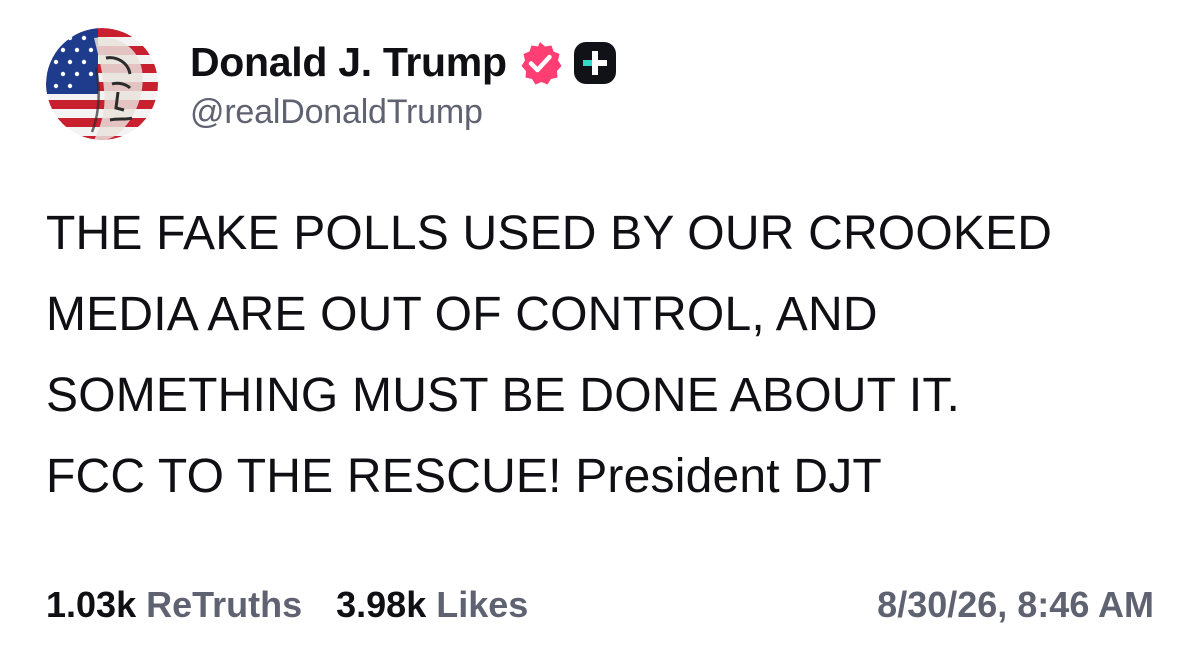 The image size is (1200, 665). I want to click on flag-portrait-avatar-icon, so click(102, 84).